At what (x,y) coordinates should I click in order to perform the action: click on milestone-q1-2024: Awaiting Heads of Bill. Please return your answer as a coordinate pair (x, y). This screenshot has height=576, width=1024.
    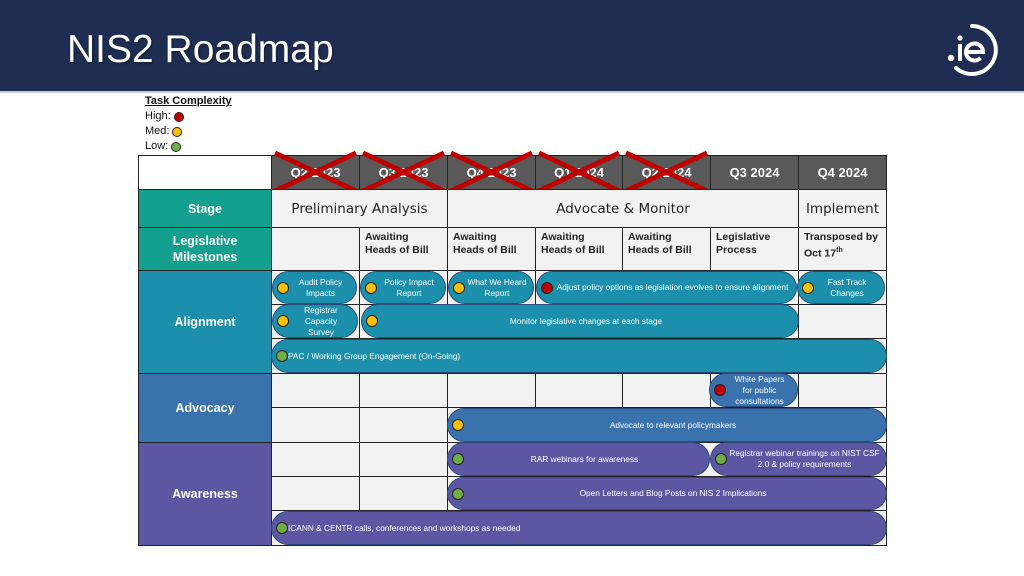
    Looking at the image, I should click on (579, 249).